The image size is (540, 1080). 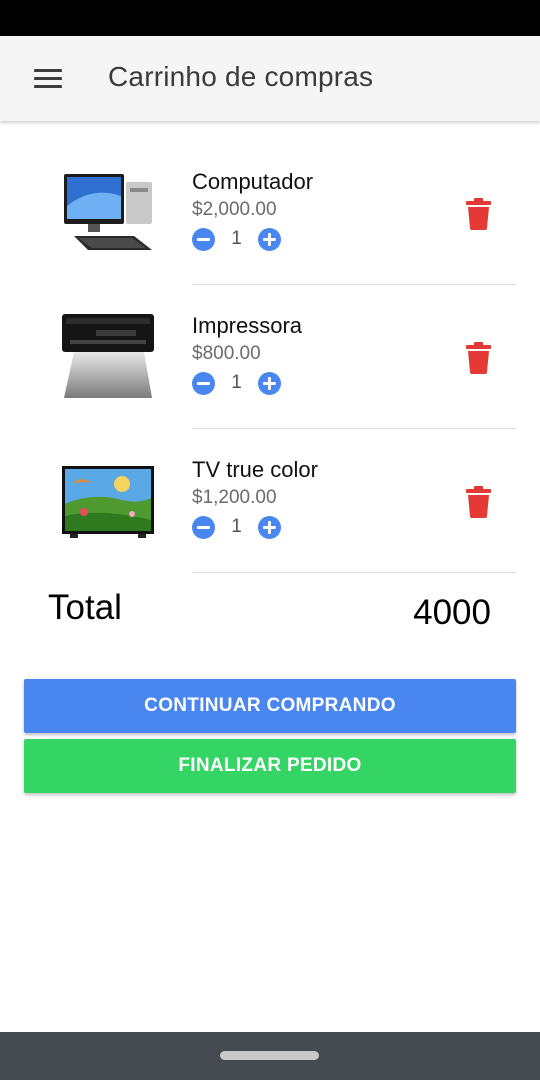 What do you see at coordinates (247, 325) in the screenshot?
I see `item-name: Impressora` at bounding box center [247, 325].